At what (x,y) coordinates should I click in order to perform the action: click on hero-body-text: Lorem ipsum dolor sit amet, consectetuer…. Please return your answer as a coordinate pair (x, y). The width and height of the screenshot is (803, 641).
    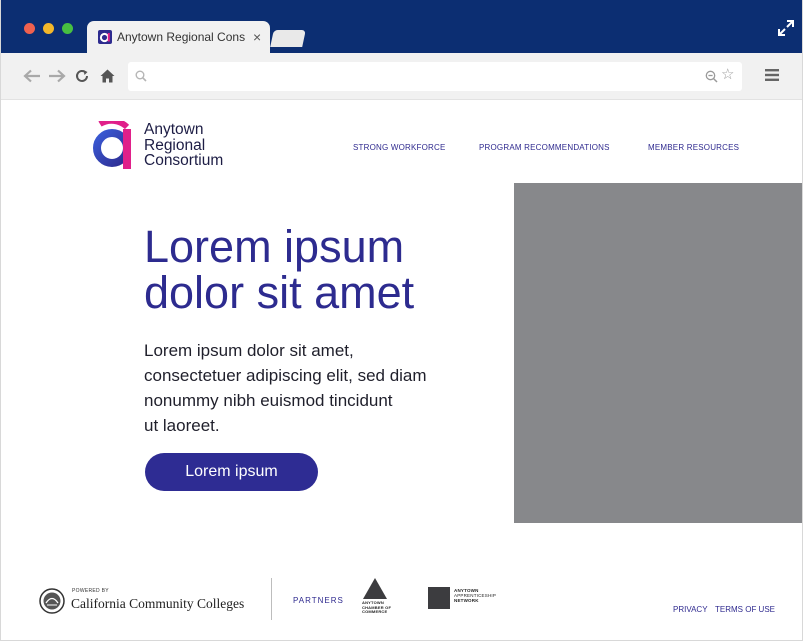
    Looking at the image, I should click on (314, 388).